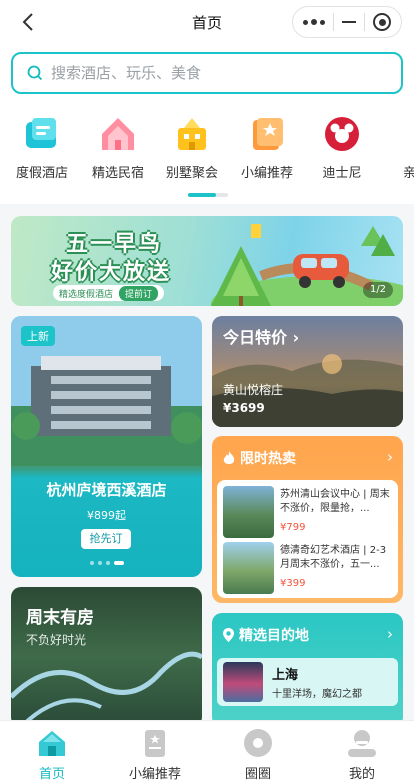 This screenshot has height=780, width=414. I want to click on more-icon, so click(314, 22).